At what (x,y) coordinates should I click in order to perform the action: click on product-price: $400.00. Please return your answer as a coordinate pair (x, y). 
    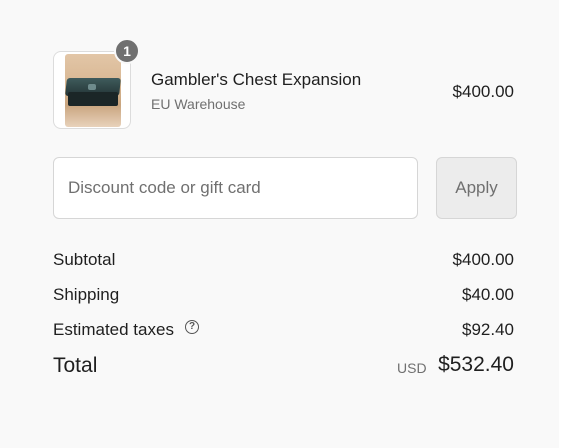
    Looking at the image, I should click on (483, 91).